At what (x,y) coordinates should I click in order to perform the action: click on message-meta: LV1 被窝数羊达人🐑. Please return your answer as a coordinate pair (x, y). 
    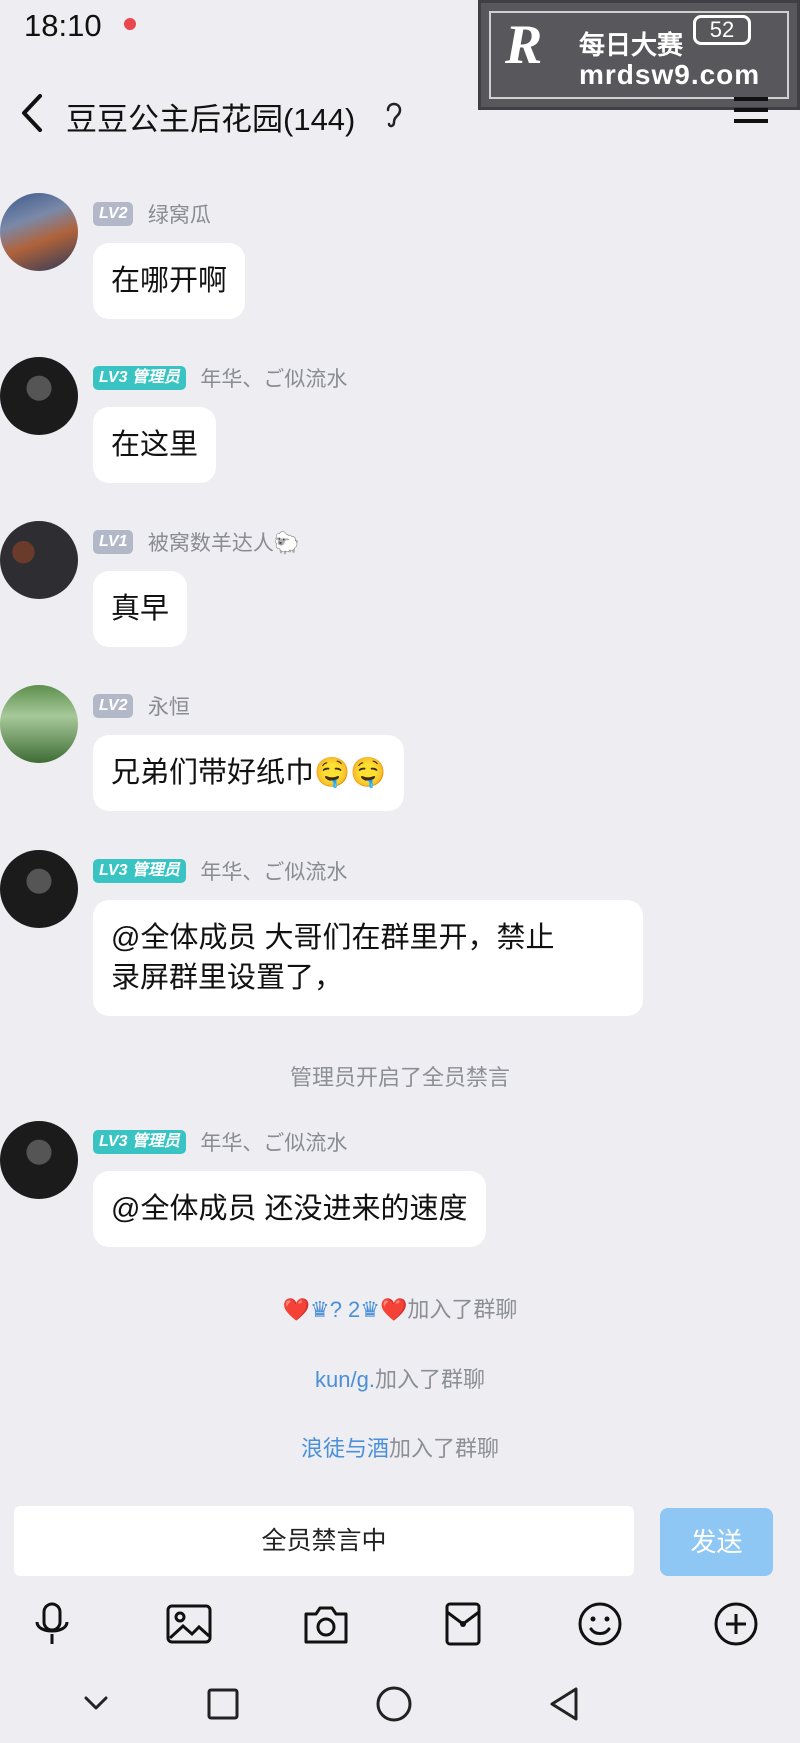
    Looking at the image, I should click on (196, 542).